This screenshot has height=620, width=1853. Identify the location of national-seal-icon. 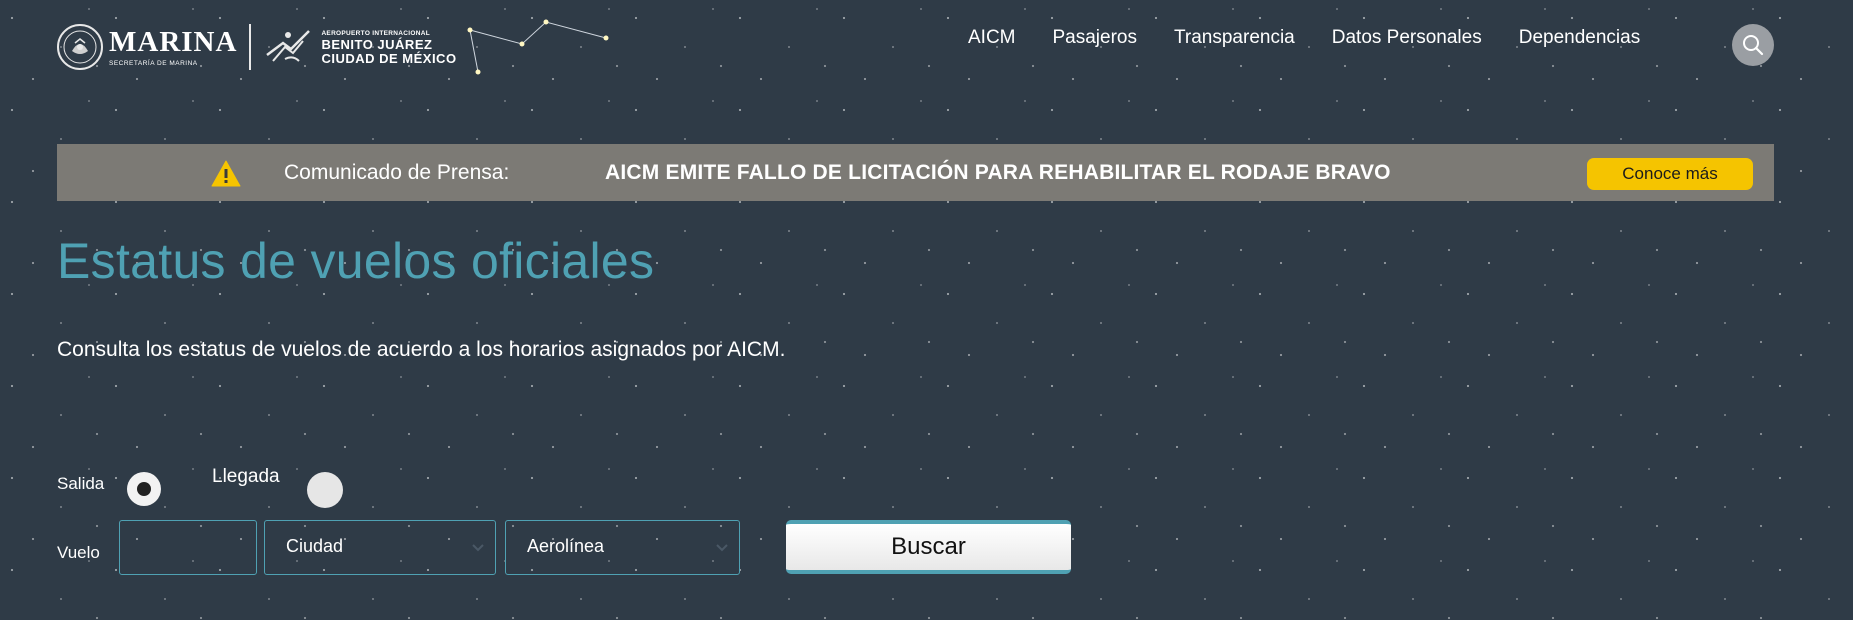
(80, 47).